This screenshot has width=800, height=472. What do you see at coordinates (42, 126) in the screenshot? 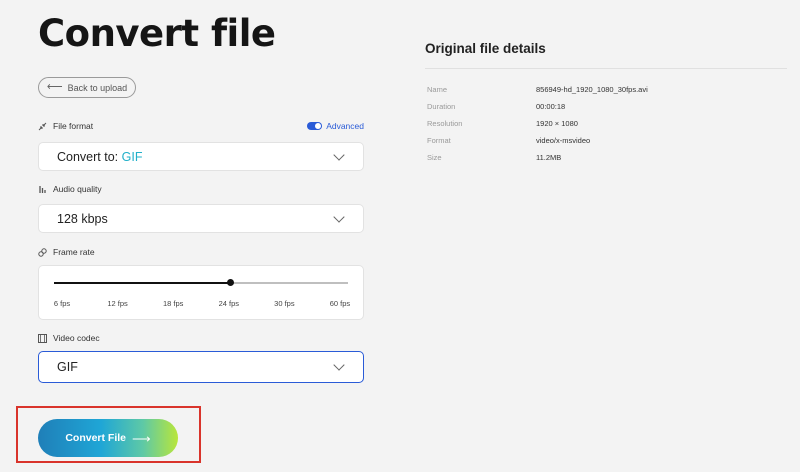
I see `compress-arrows-icon` at bounding box center [42, 126].